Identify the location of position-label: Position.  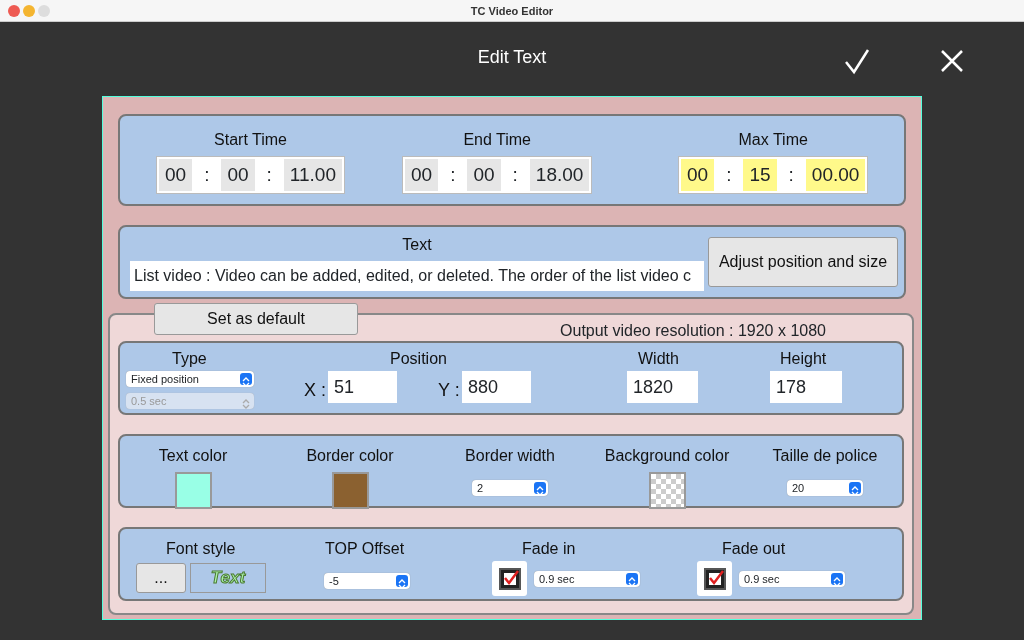
(418, 359).